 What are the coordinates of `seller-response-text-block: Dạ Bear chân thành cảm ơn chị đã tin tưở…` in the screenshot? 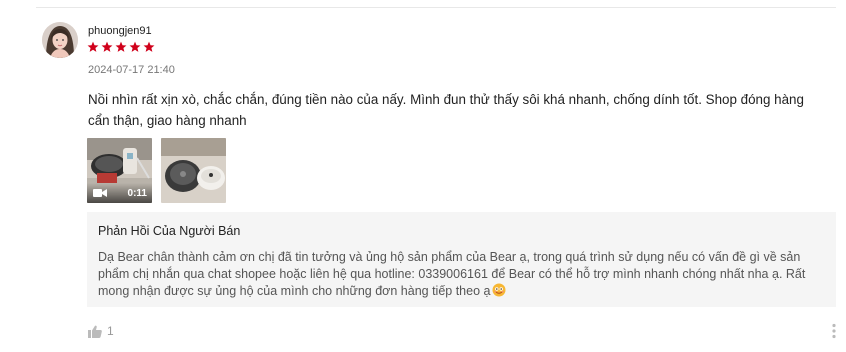 It's located at (462, 274).